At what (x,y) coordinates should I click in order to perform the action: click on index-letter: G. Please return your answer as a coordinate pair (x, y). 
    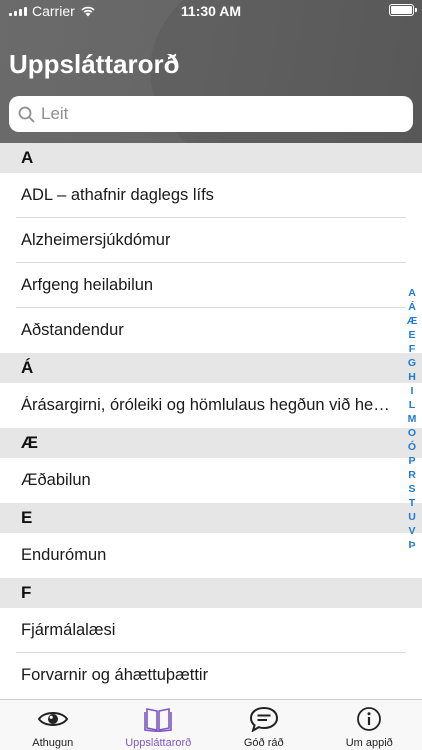
    Looking at the image, I should click on (412, 363).